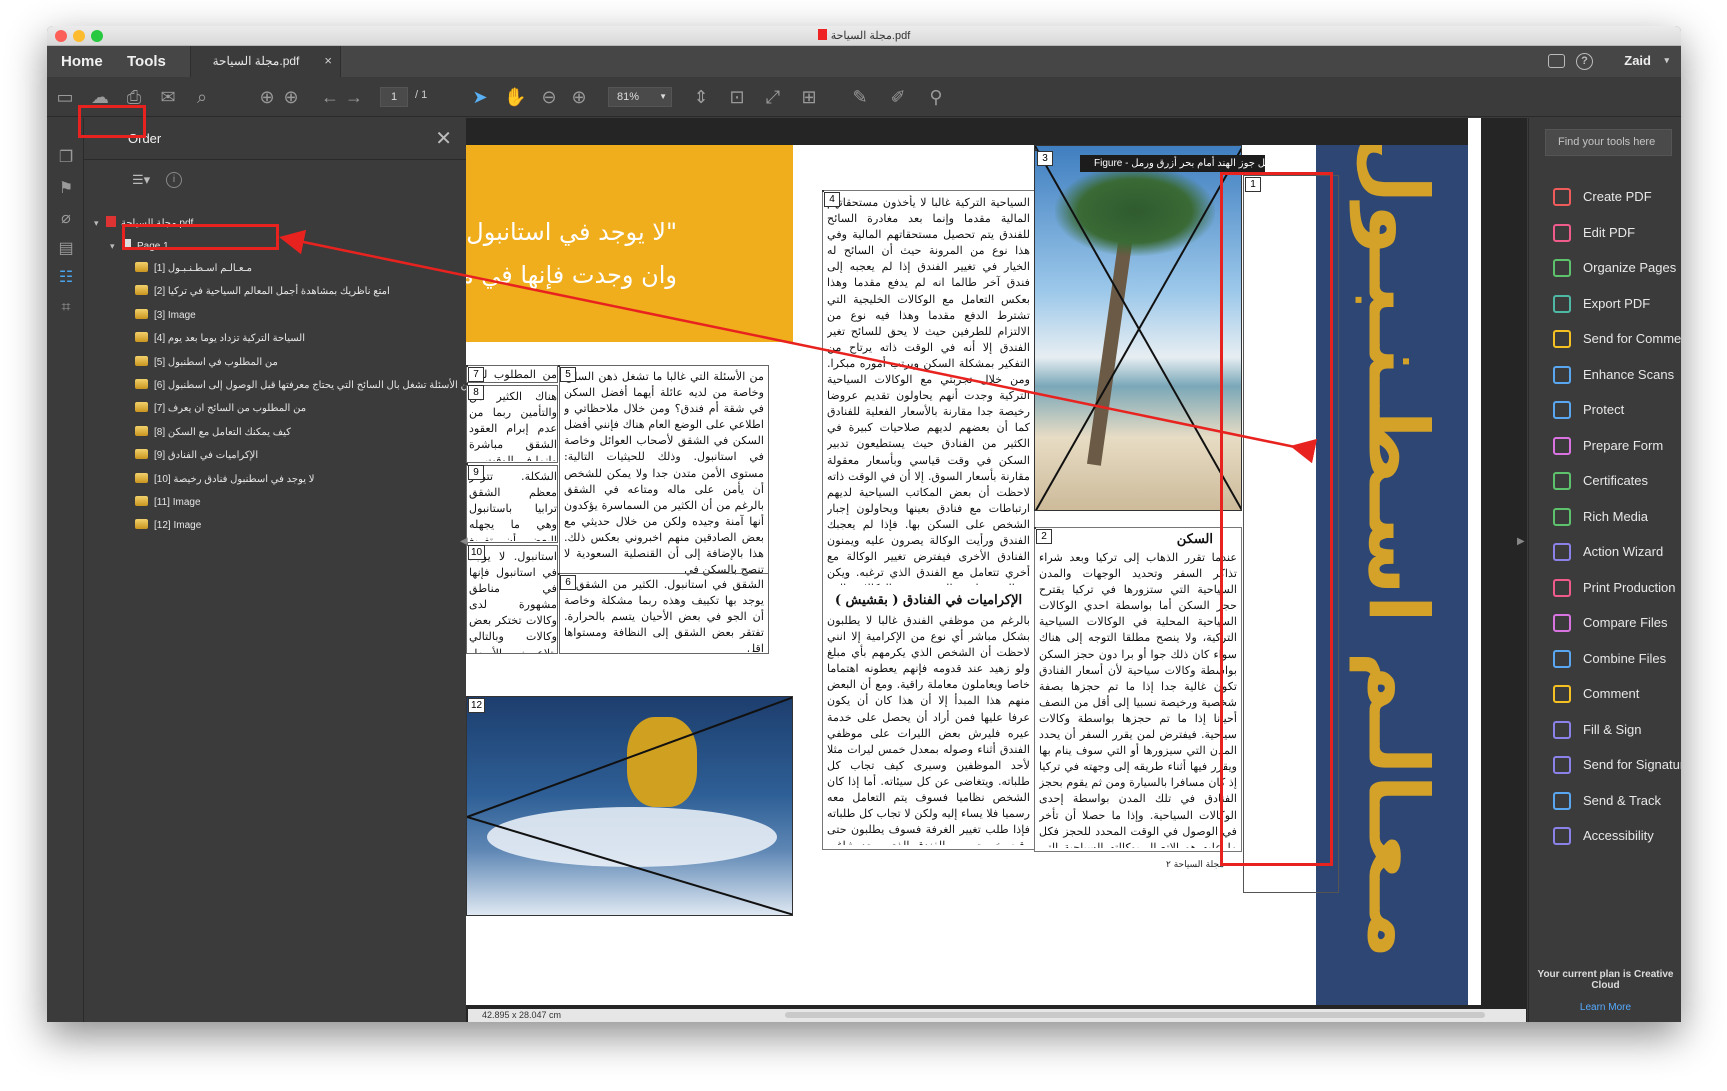  Describe the element at coordinates (549, 97) in the screenshot. I see `zoom-out-icon: ⊖` at that location.